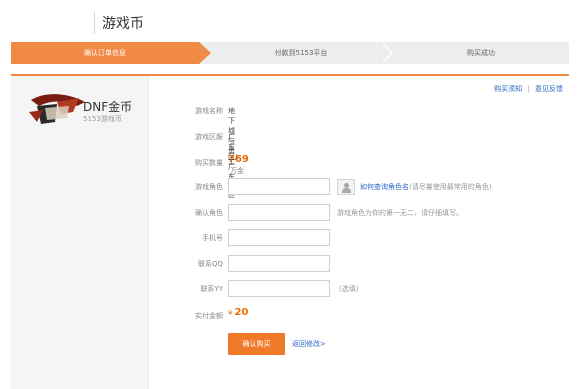 The width and height of the screenshot is (587, 389). What do you see at coordinates (209, 316) in the screenshot?
I see `amount-label: 实付金额` at bounding box center [209, 316].